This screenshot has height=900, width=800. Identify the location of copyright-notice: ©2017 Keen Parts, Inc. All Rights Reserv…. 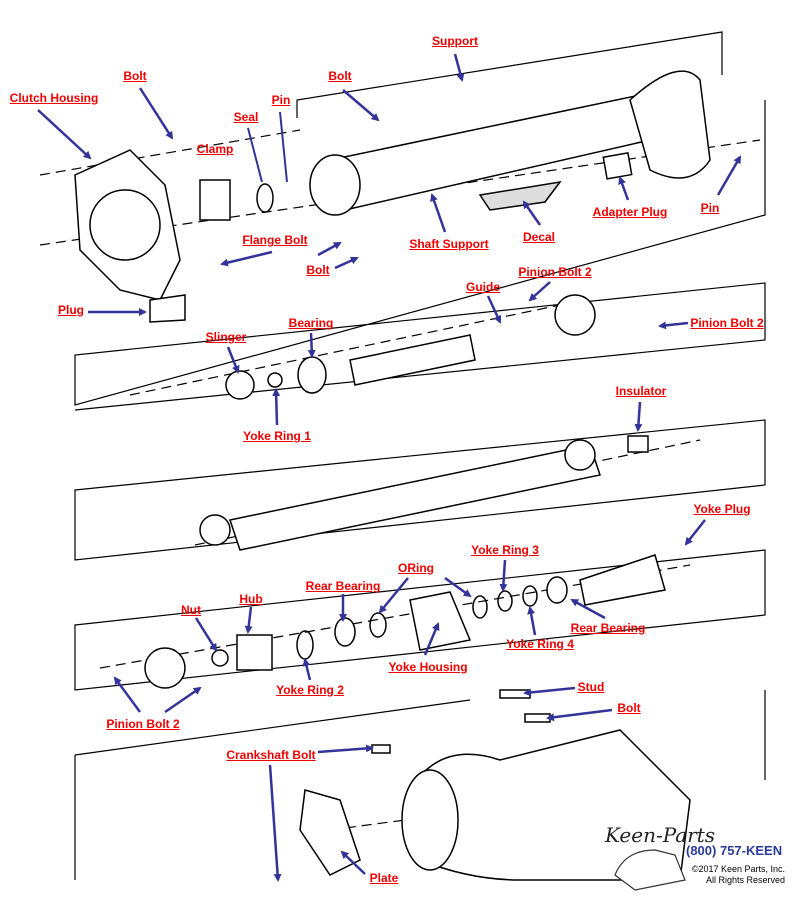
(737, 875).